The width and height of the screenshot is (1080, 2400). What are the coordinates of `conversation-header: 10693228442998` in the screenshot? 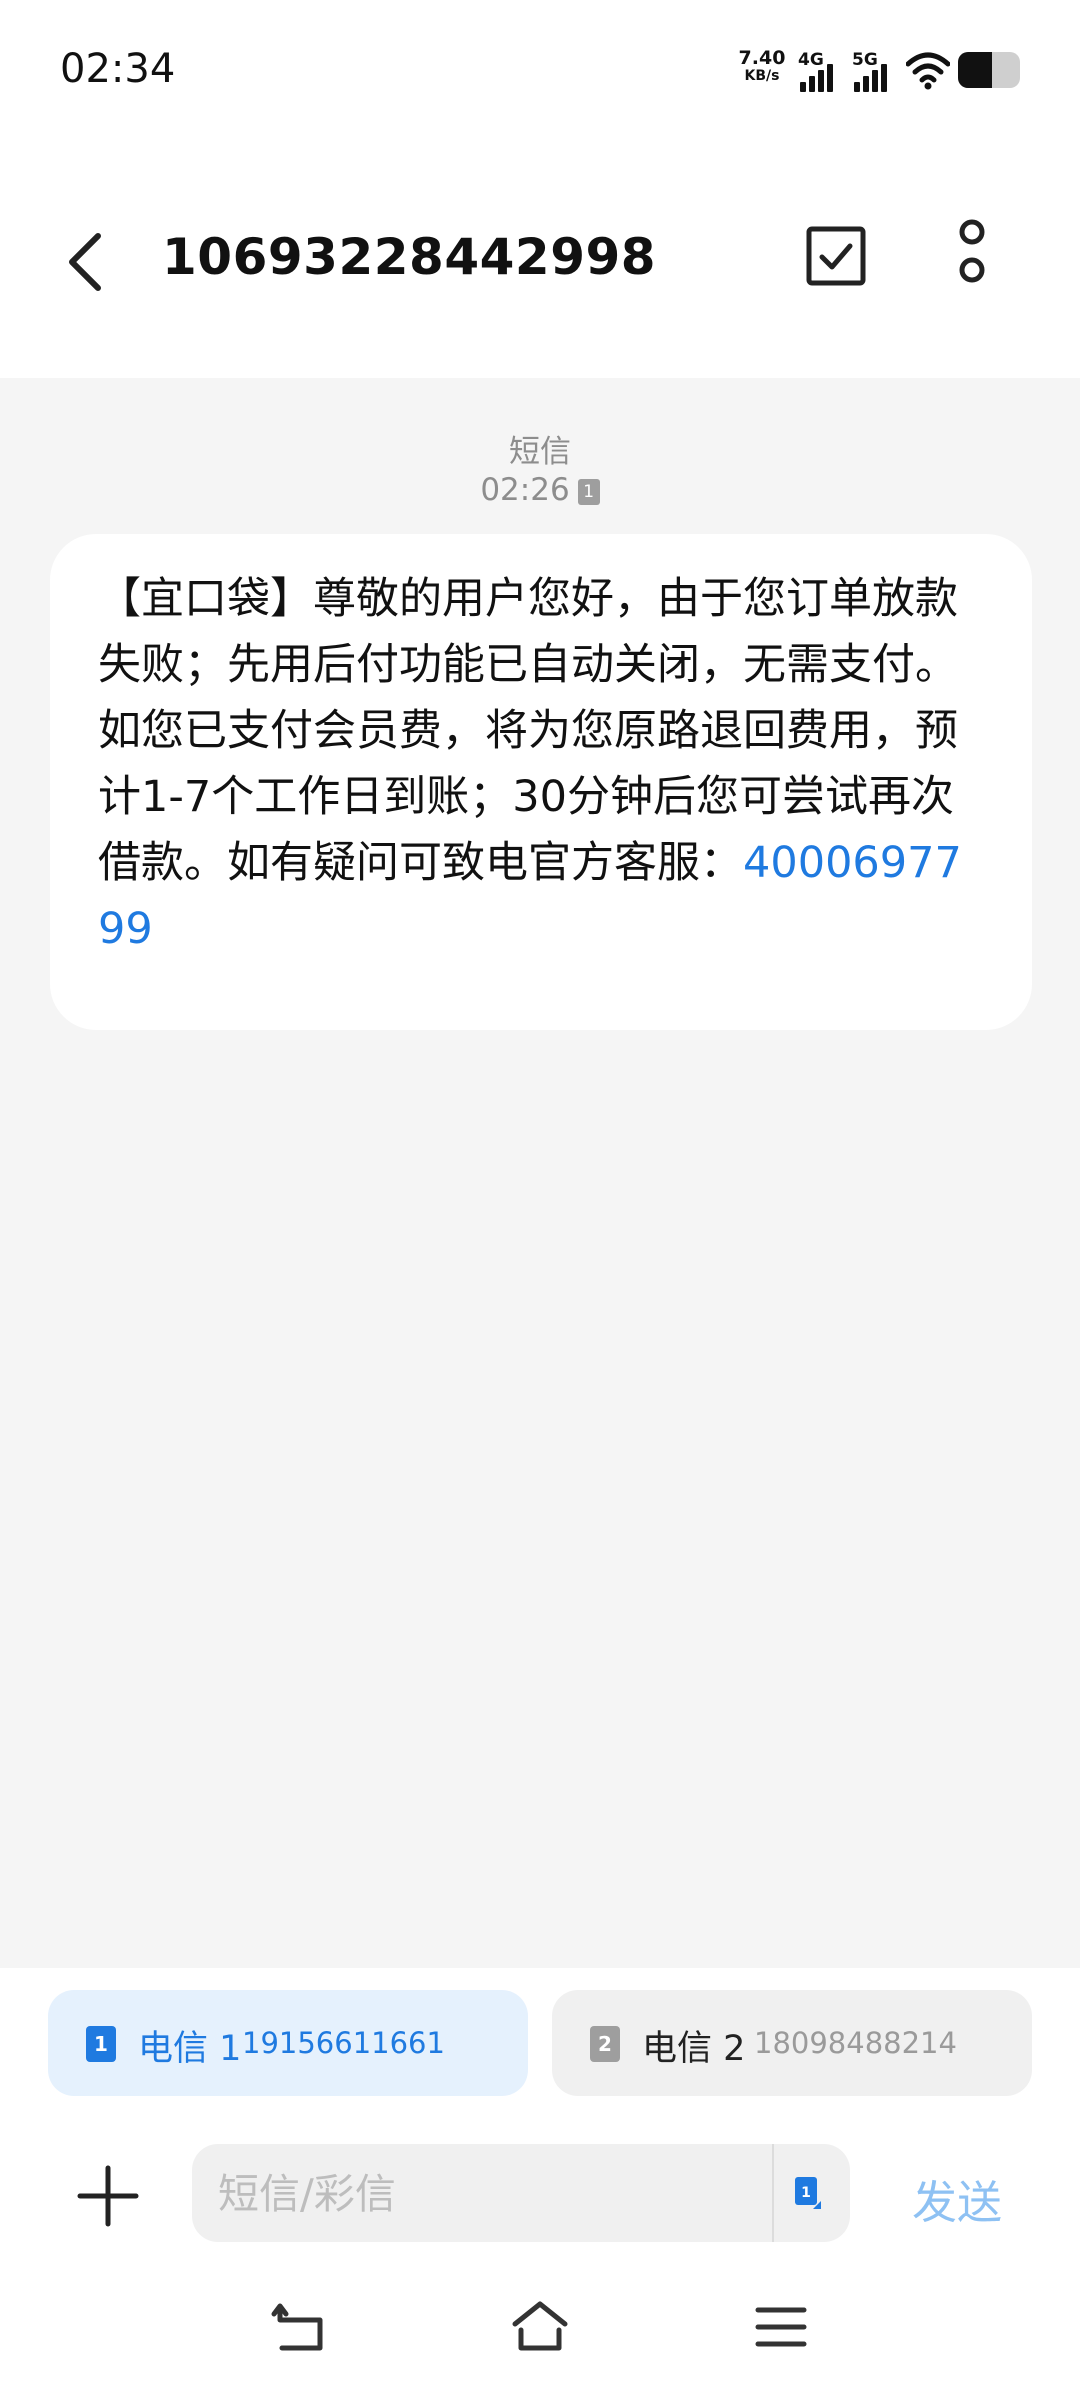 It's located at (540, 259).